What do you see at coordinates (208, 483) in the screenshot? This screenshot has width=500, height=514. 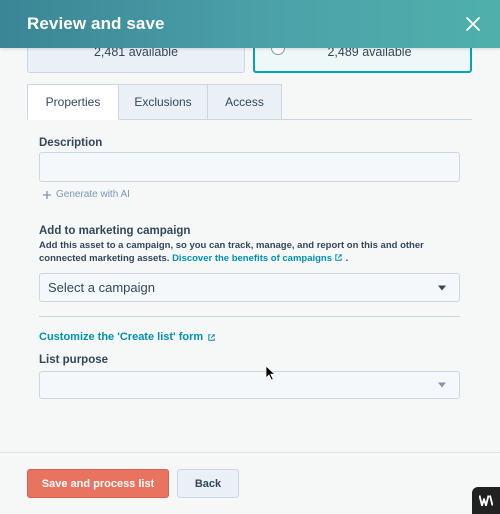 I see `back-button: Back` at bounding box center [208, 483].